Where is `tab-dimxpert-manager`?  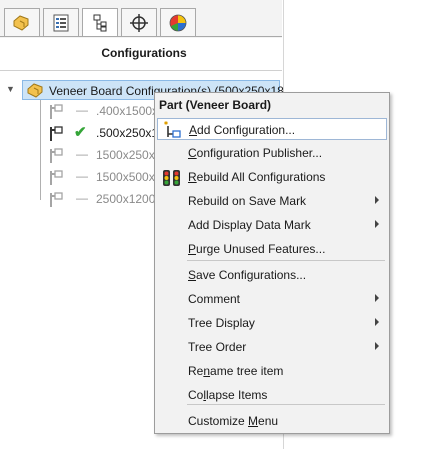
tab-dimxpert-manager is located at coordinates (139, 22).